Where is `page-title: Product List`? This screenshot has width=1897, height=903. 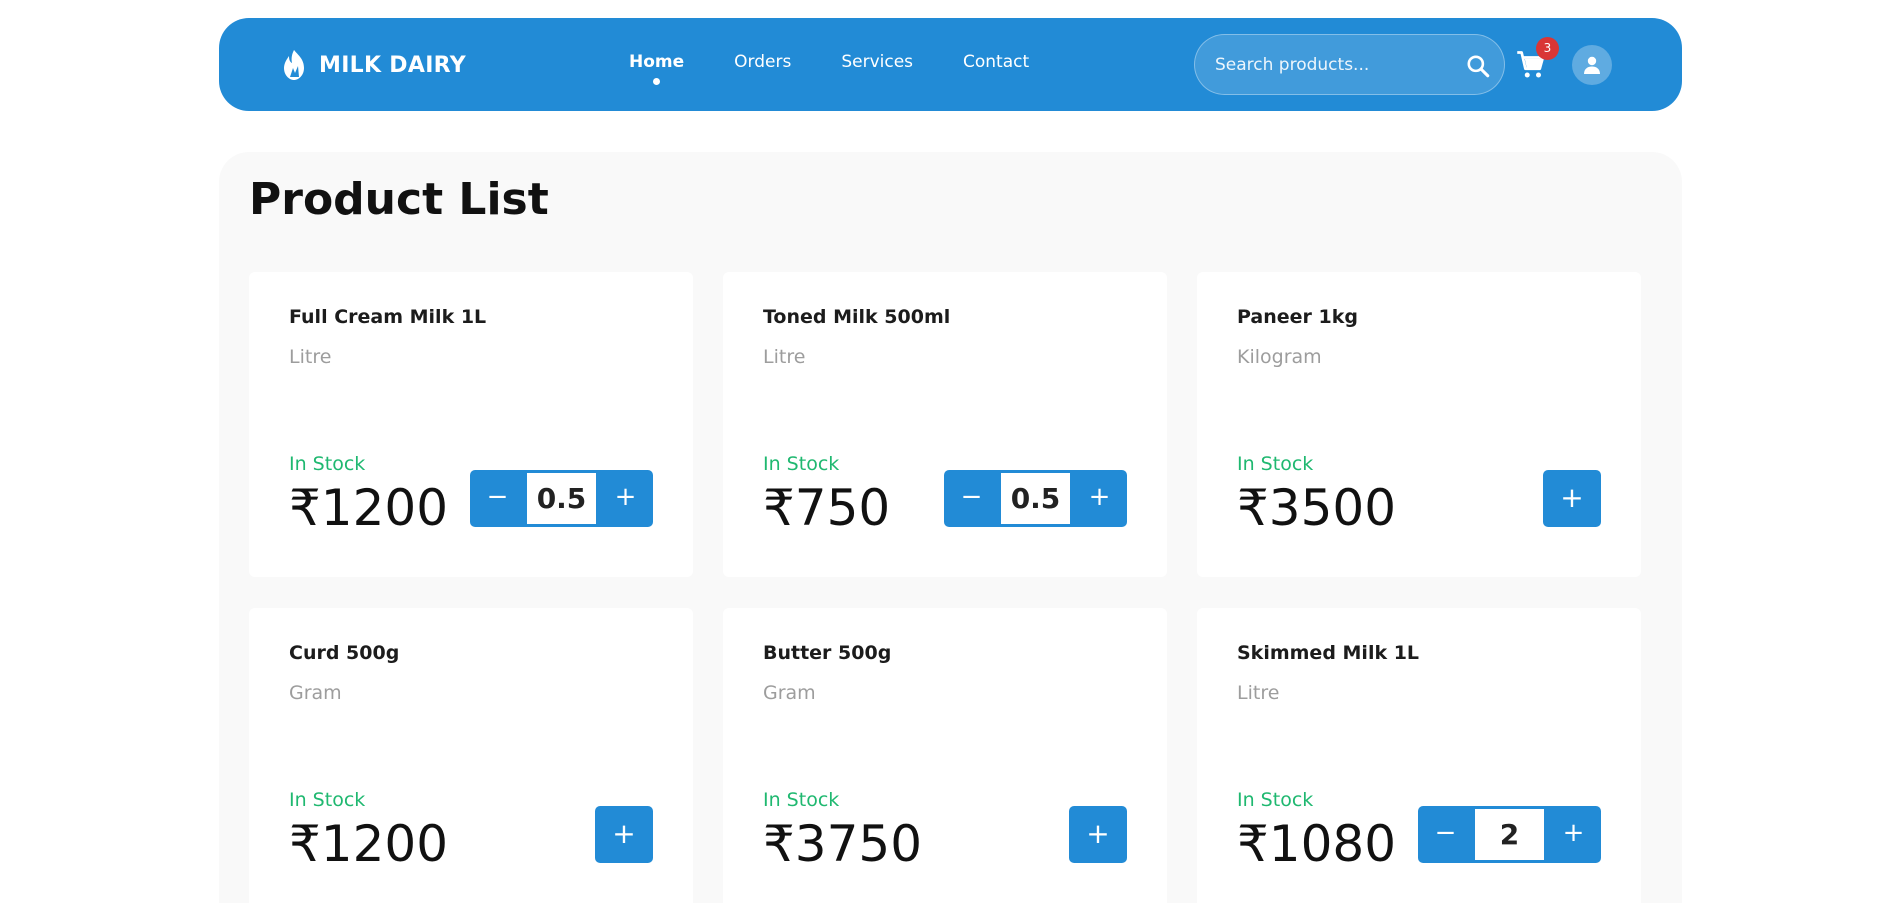 page-title: Product List is located at coordinates (399, 199).